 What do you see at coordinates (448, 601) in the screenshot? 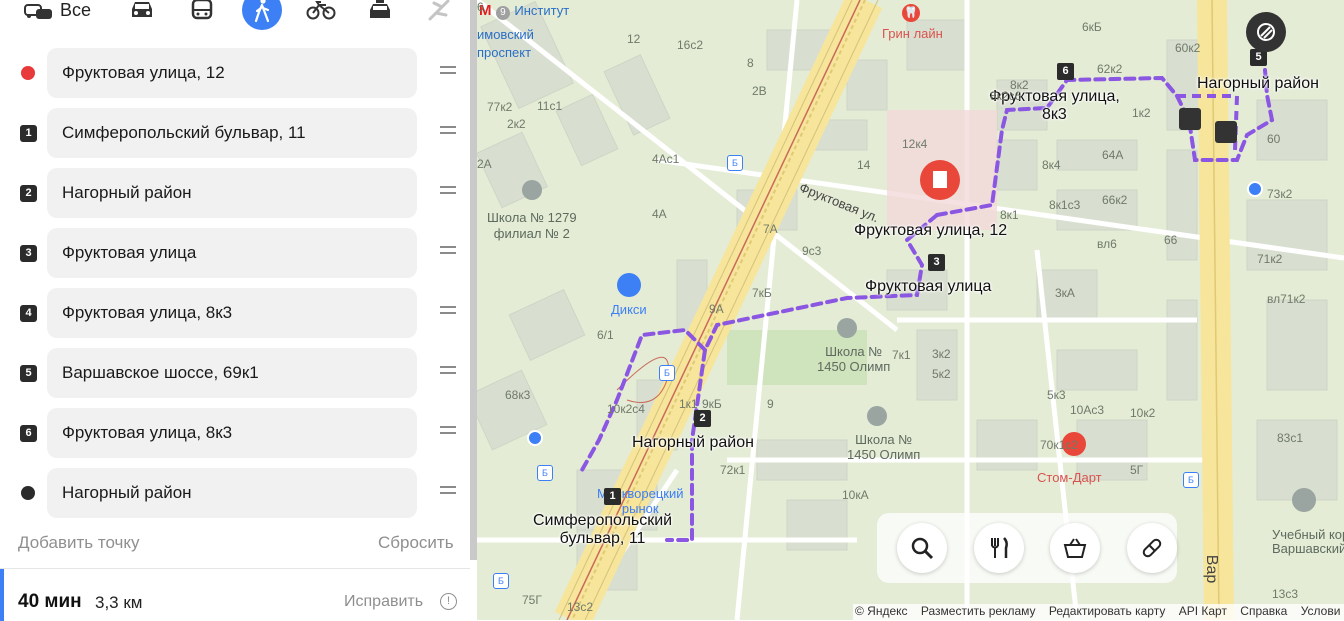
I see `info-icon: !` at bounding box center [448, 601].